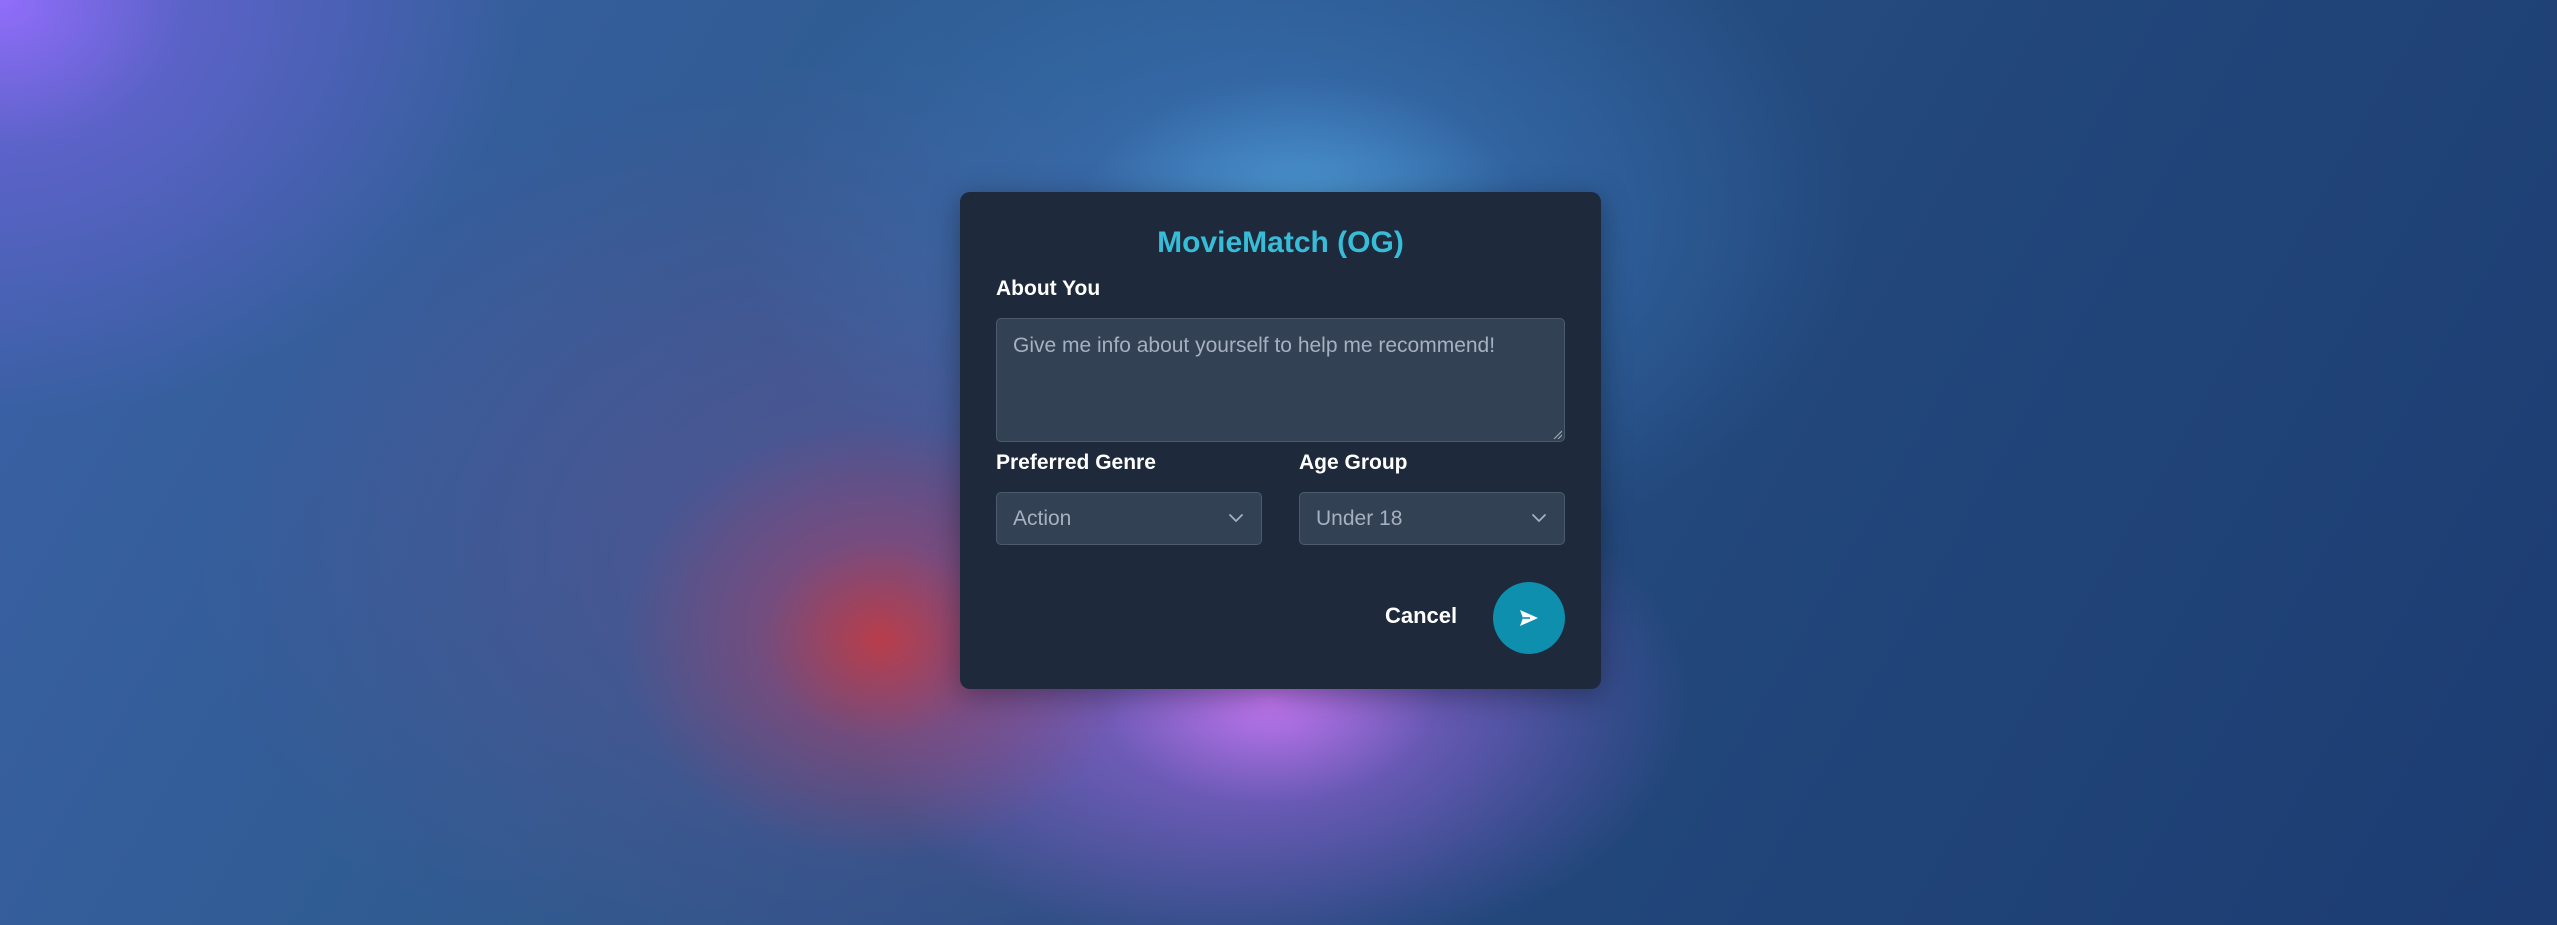  I want to click on preferred-genre-value: Action, so click(1042, 518).